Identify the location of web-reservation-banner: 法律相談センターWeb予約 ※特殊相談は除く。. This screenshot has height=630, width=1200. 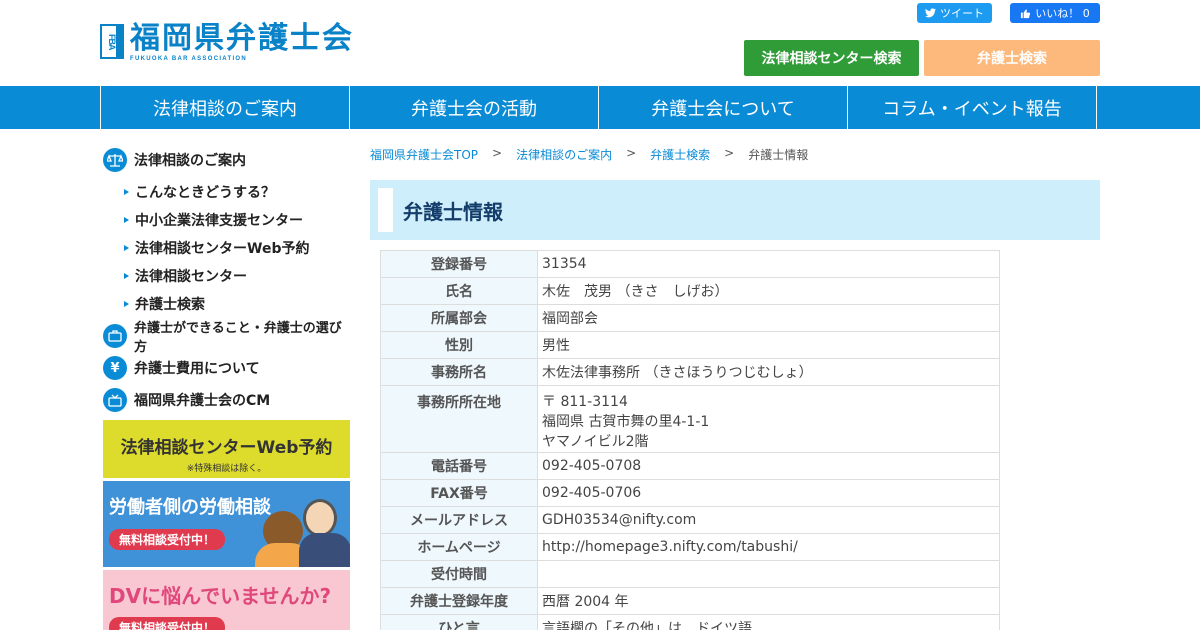
(226, 449).